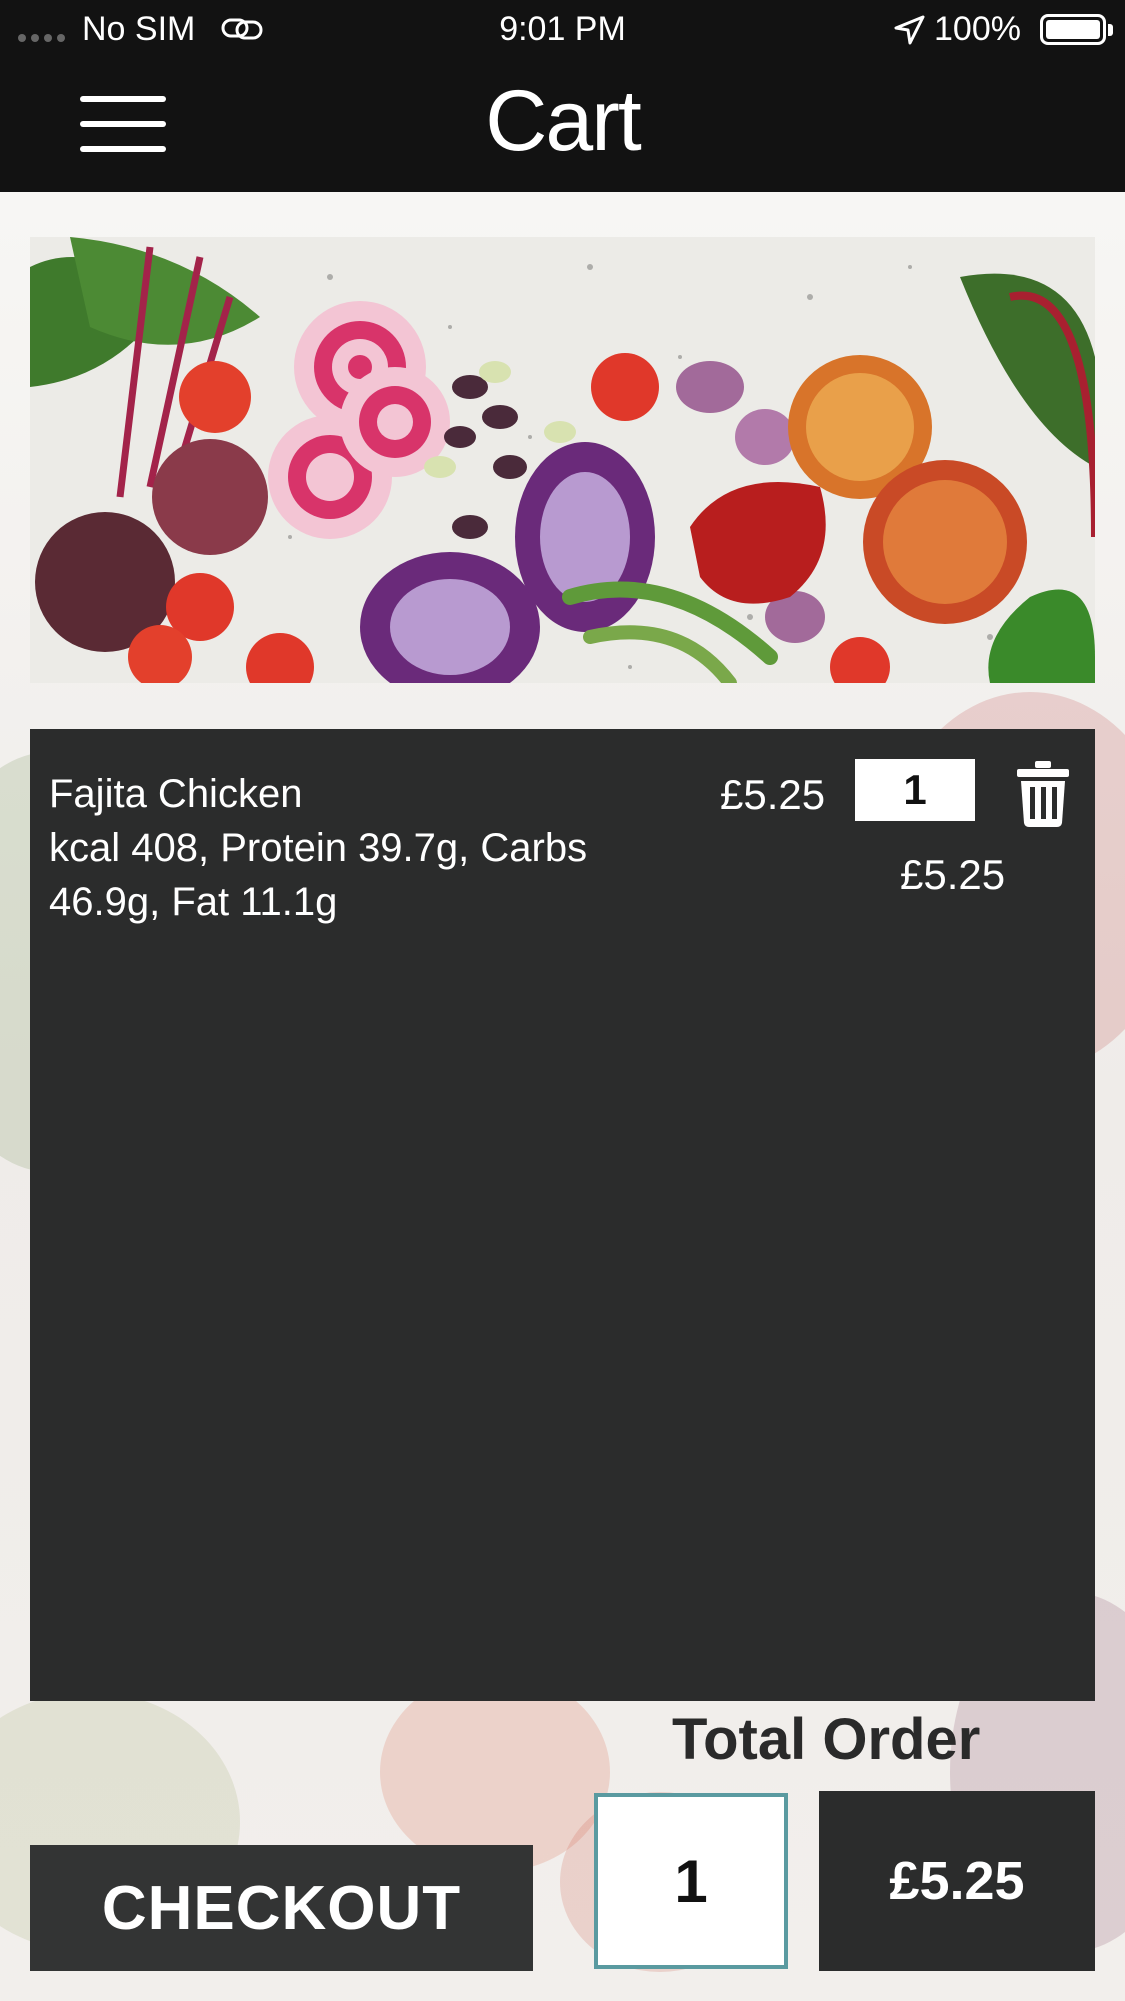 This screenshot has width=1125, height=2001. What do you see at coordinates (176, 794) in the screenshot?
I see `item-name: Fajita Chicken` at bounding box center [176, 794].